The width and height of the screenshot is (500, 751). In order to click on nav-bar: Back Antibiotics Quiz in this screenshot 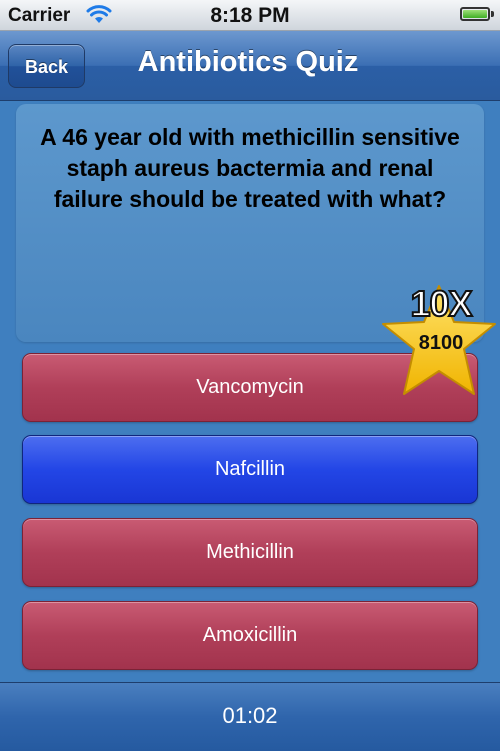, I will do `click(250, 66)`.